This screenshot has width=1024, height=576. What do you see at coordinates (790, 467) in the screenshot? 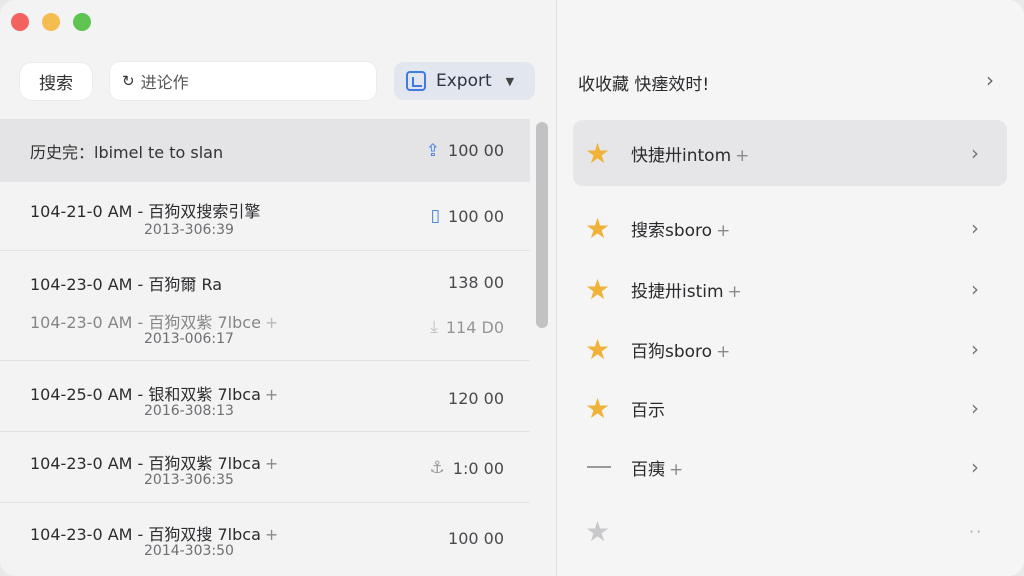
I see `favorite-item: 百痍 + ›` at bounding box center [790, 467].